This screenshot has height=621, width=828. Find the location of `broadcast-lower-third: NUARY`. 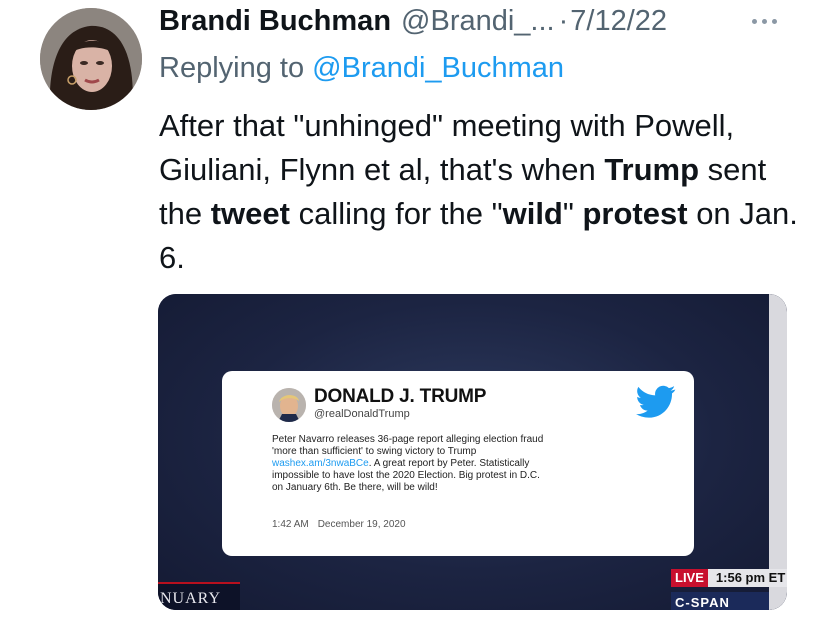

broadcast-lower-third: NUARY is located at coordinates (199, 596).